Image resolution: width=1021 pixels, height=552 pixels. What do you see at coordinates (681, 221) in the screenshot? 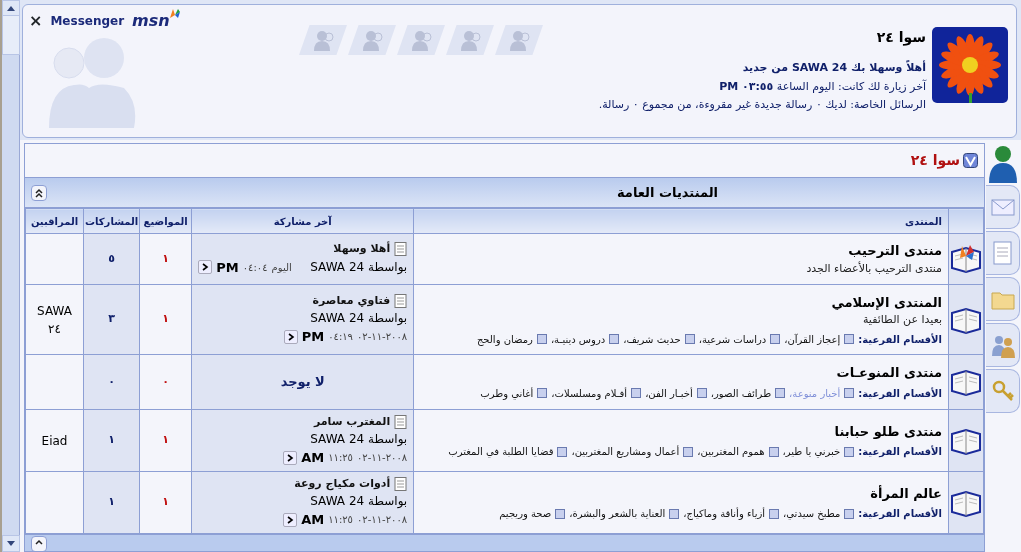
I see `column-header: المنتدى` at bounding box center [681, 221].